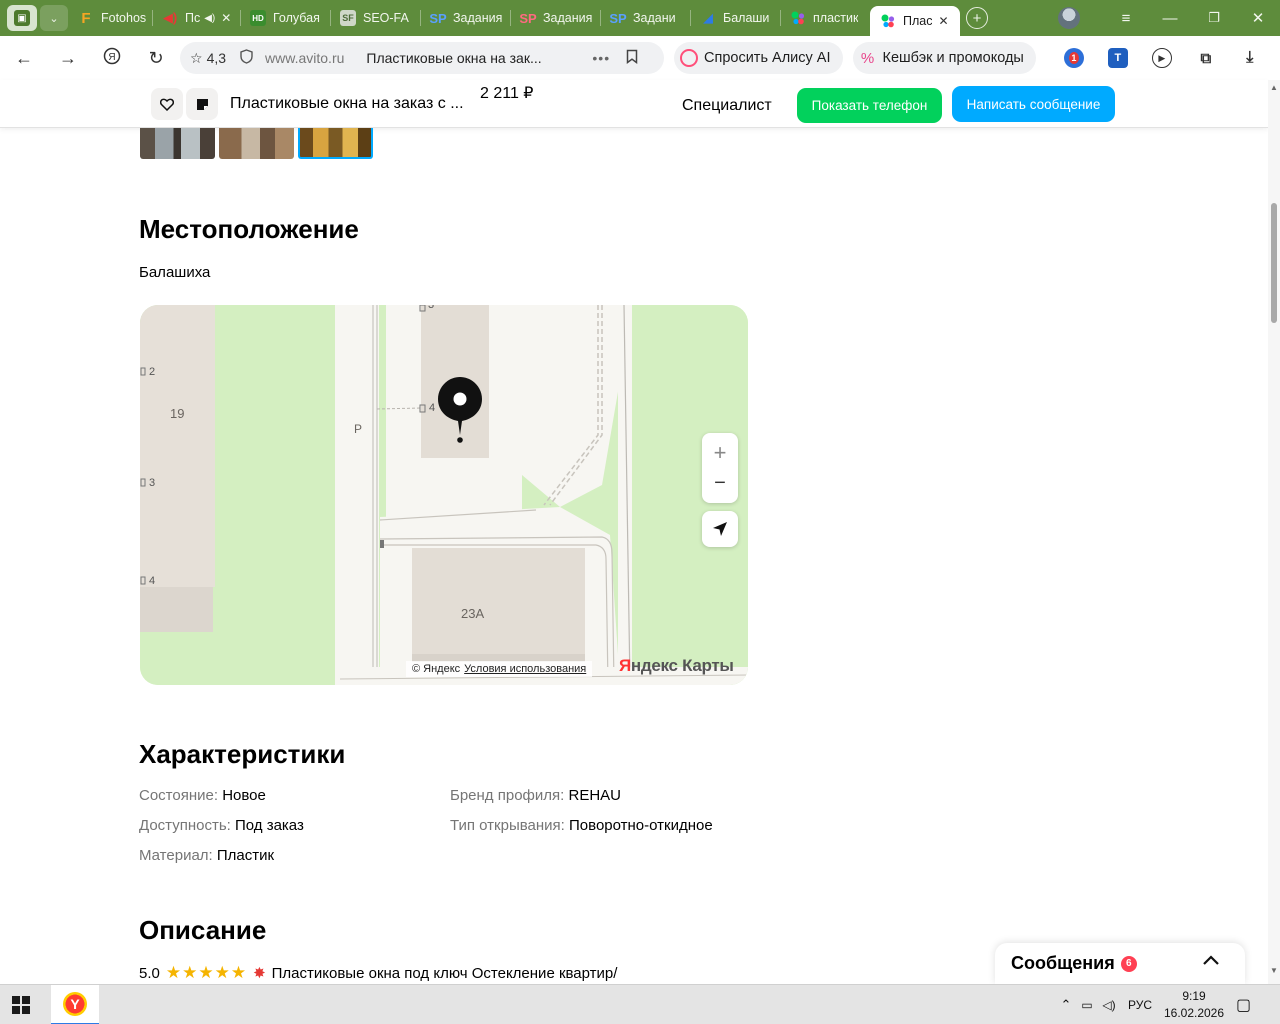 Image resolution: width=1280 pixels, height=1024 pixels. I want to click on characteristic-row: Тип открывания: Поворотно-откидное, so click(581, 825).